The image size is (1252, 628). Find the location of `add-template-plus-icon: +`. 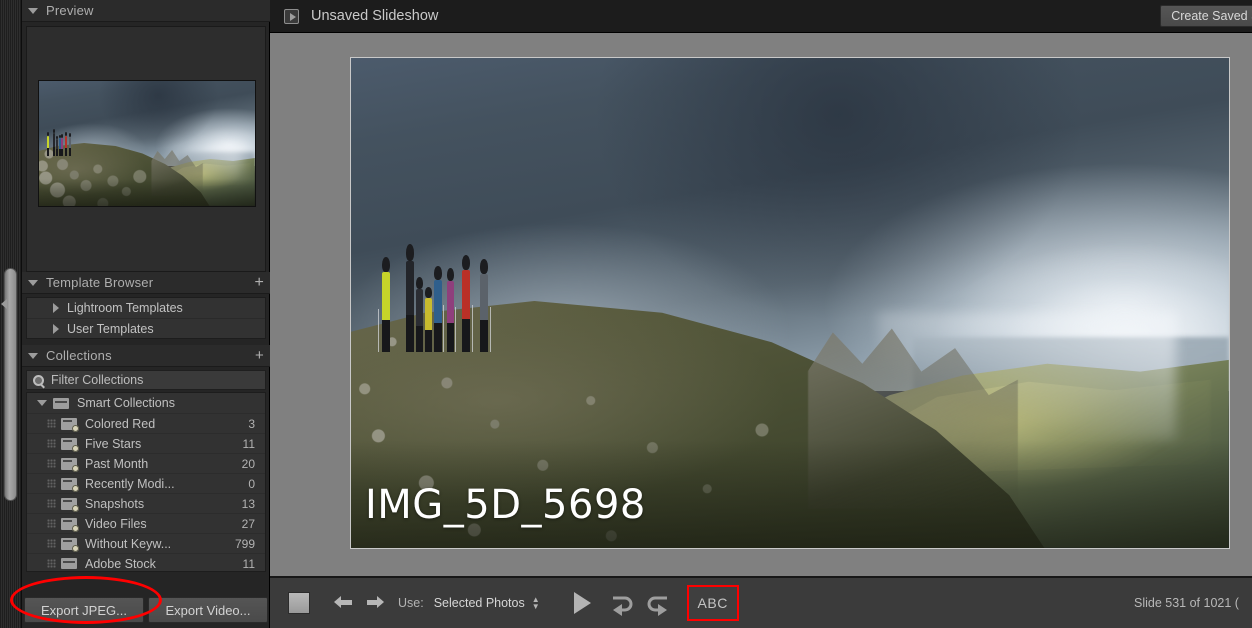

add-template-plus-icon: + is located at coordinates (259, 282).